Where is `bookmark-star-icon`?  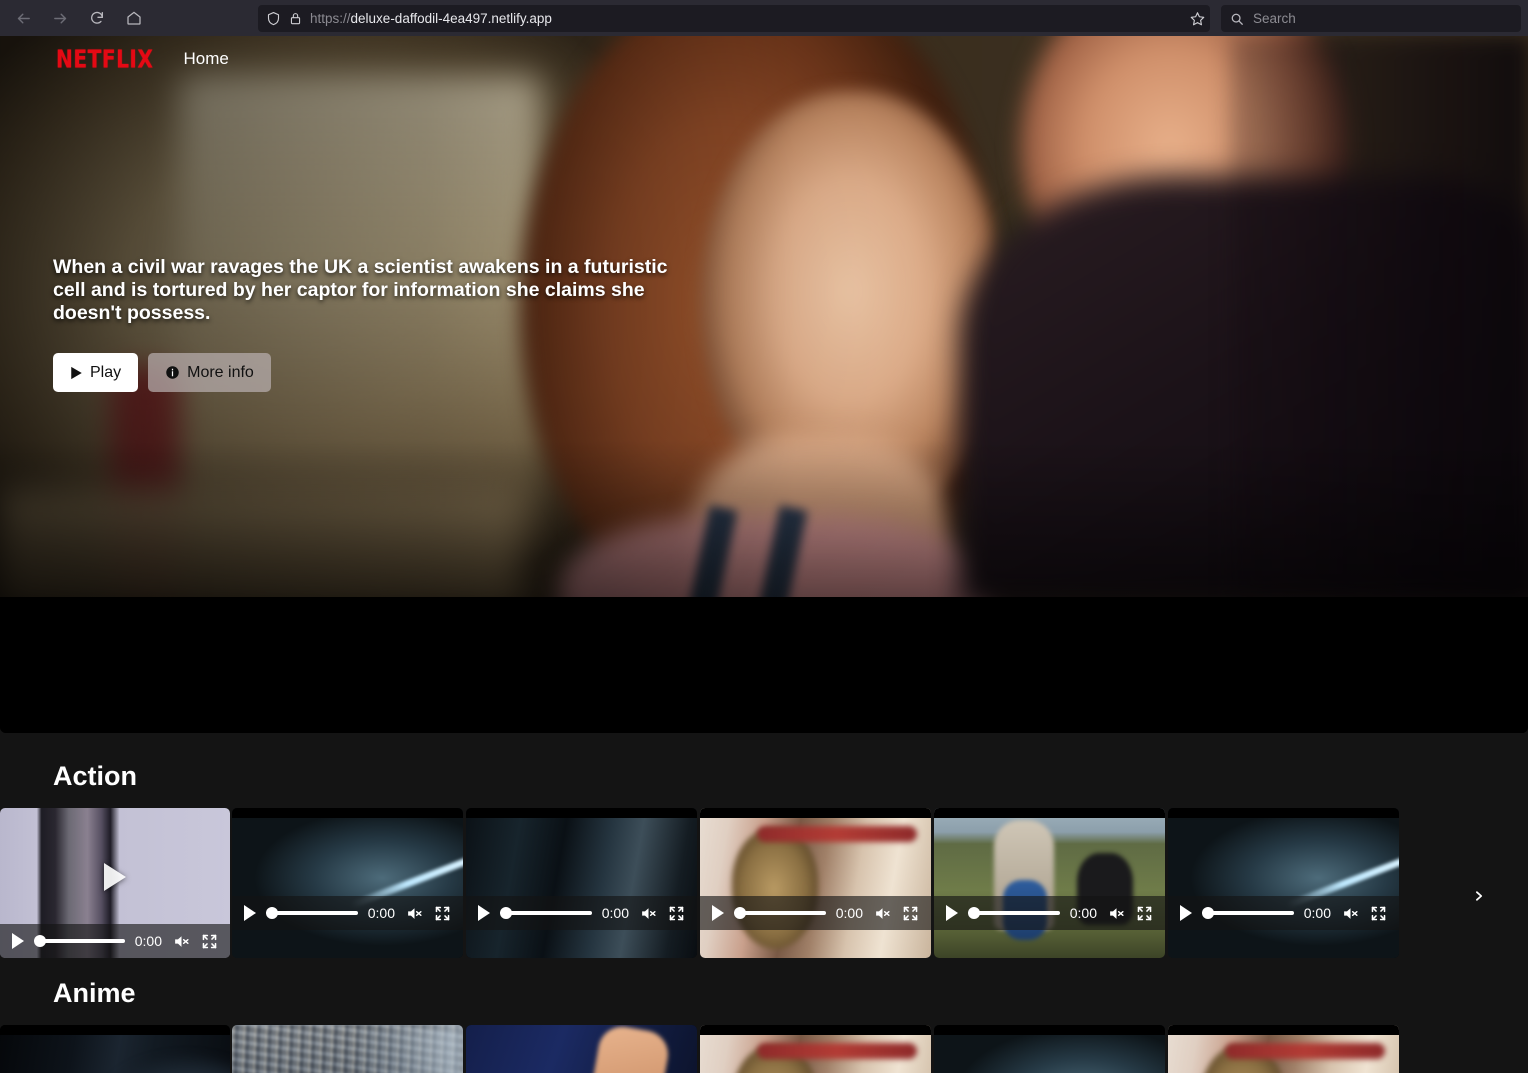
bookmark-star-icon is located at coordinates (1197, 18).